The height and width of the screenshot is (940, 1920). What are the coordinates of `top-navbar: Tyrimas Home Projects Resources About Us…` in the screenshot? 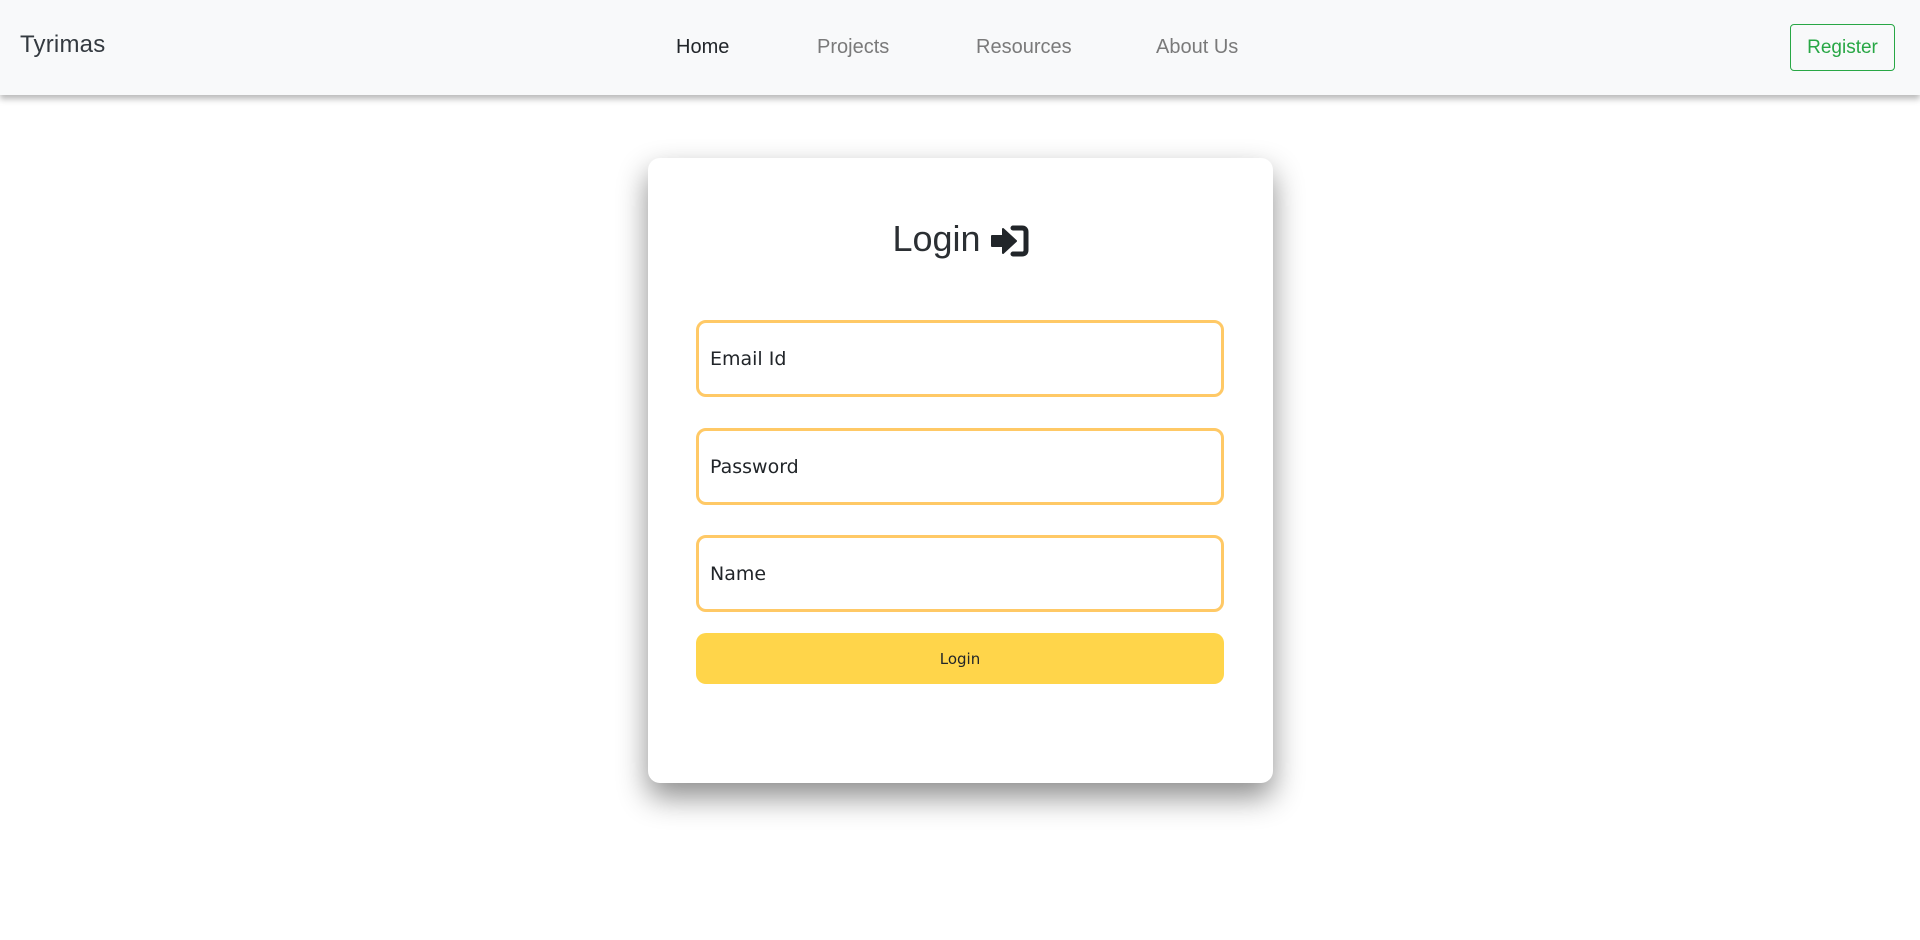 It's located at (960, 47).